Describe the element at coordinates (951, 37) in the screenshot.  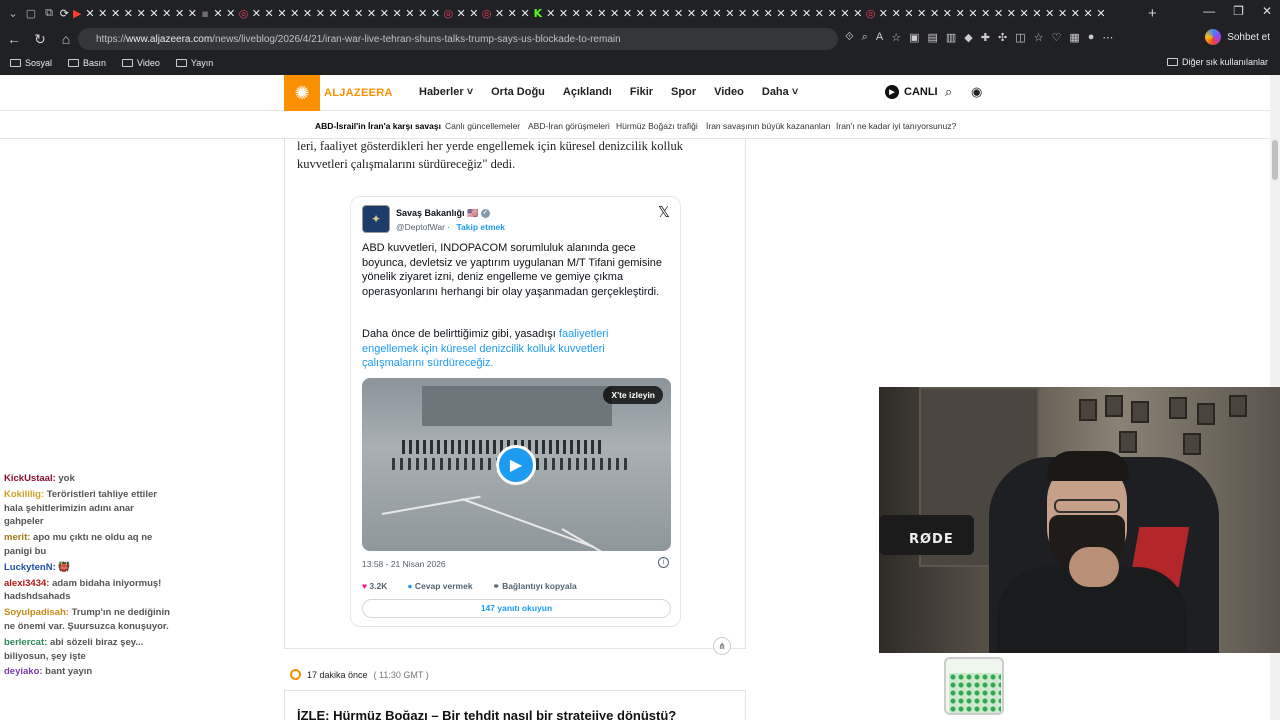
I see `extension-icon-3: ▥` at that location.